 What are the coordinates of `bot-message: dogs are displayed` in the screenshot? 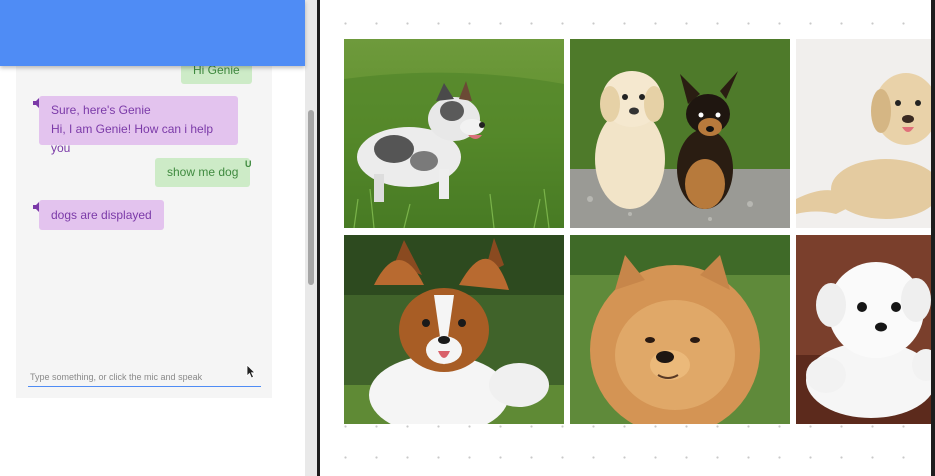 It's located at (101, 215).